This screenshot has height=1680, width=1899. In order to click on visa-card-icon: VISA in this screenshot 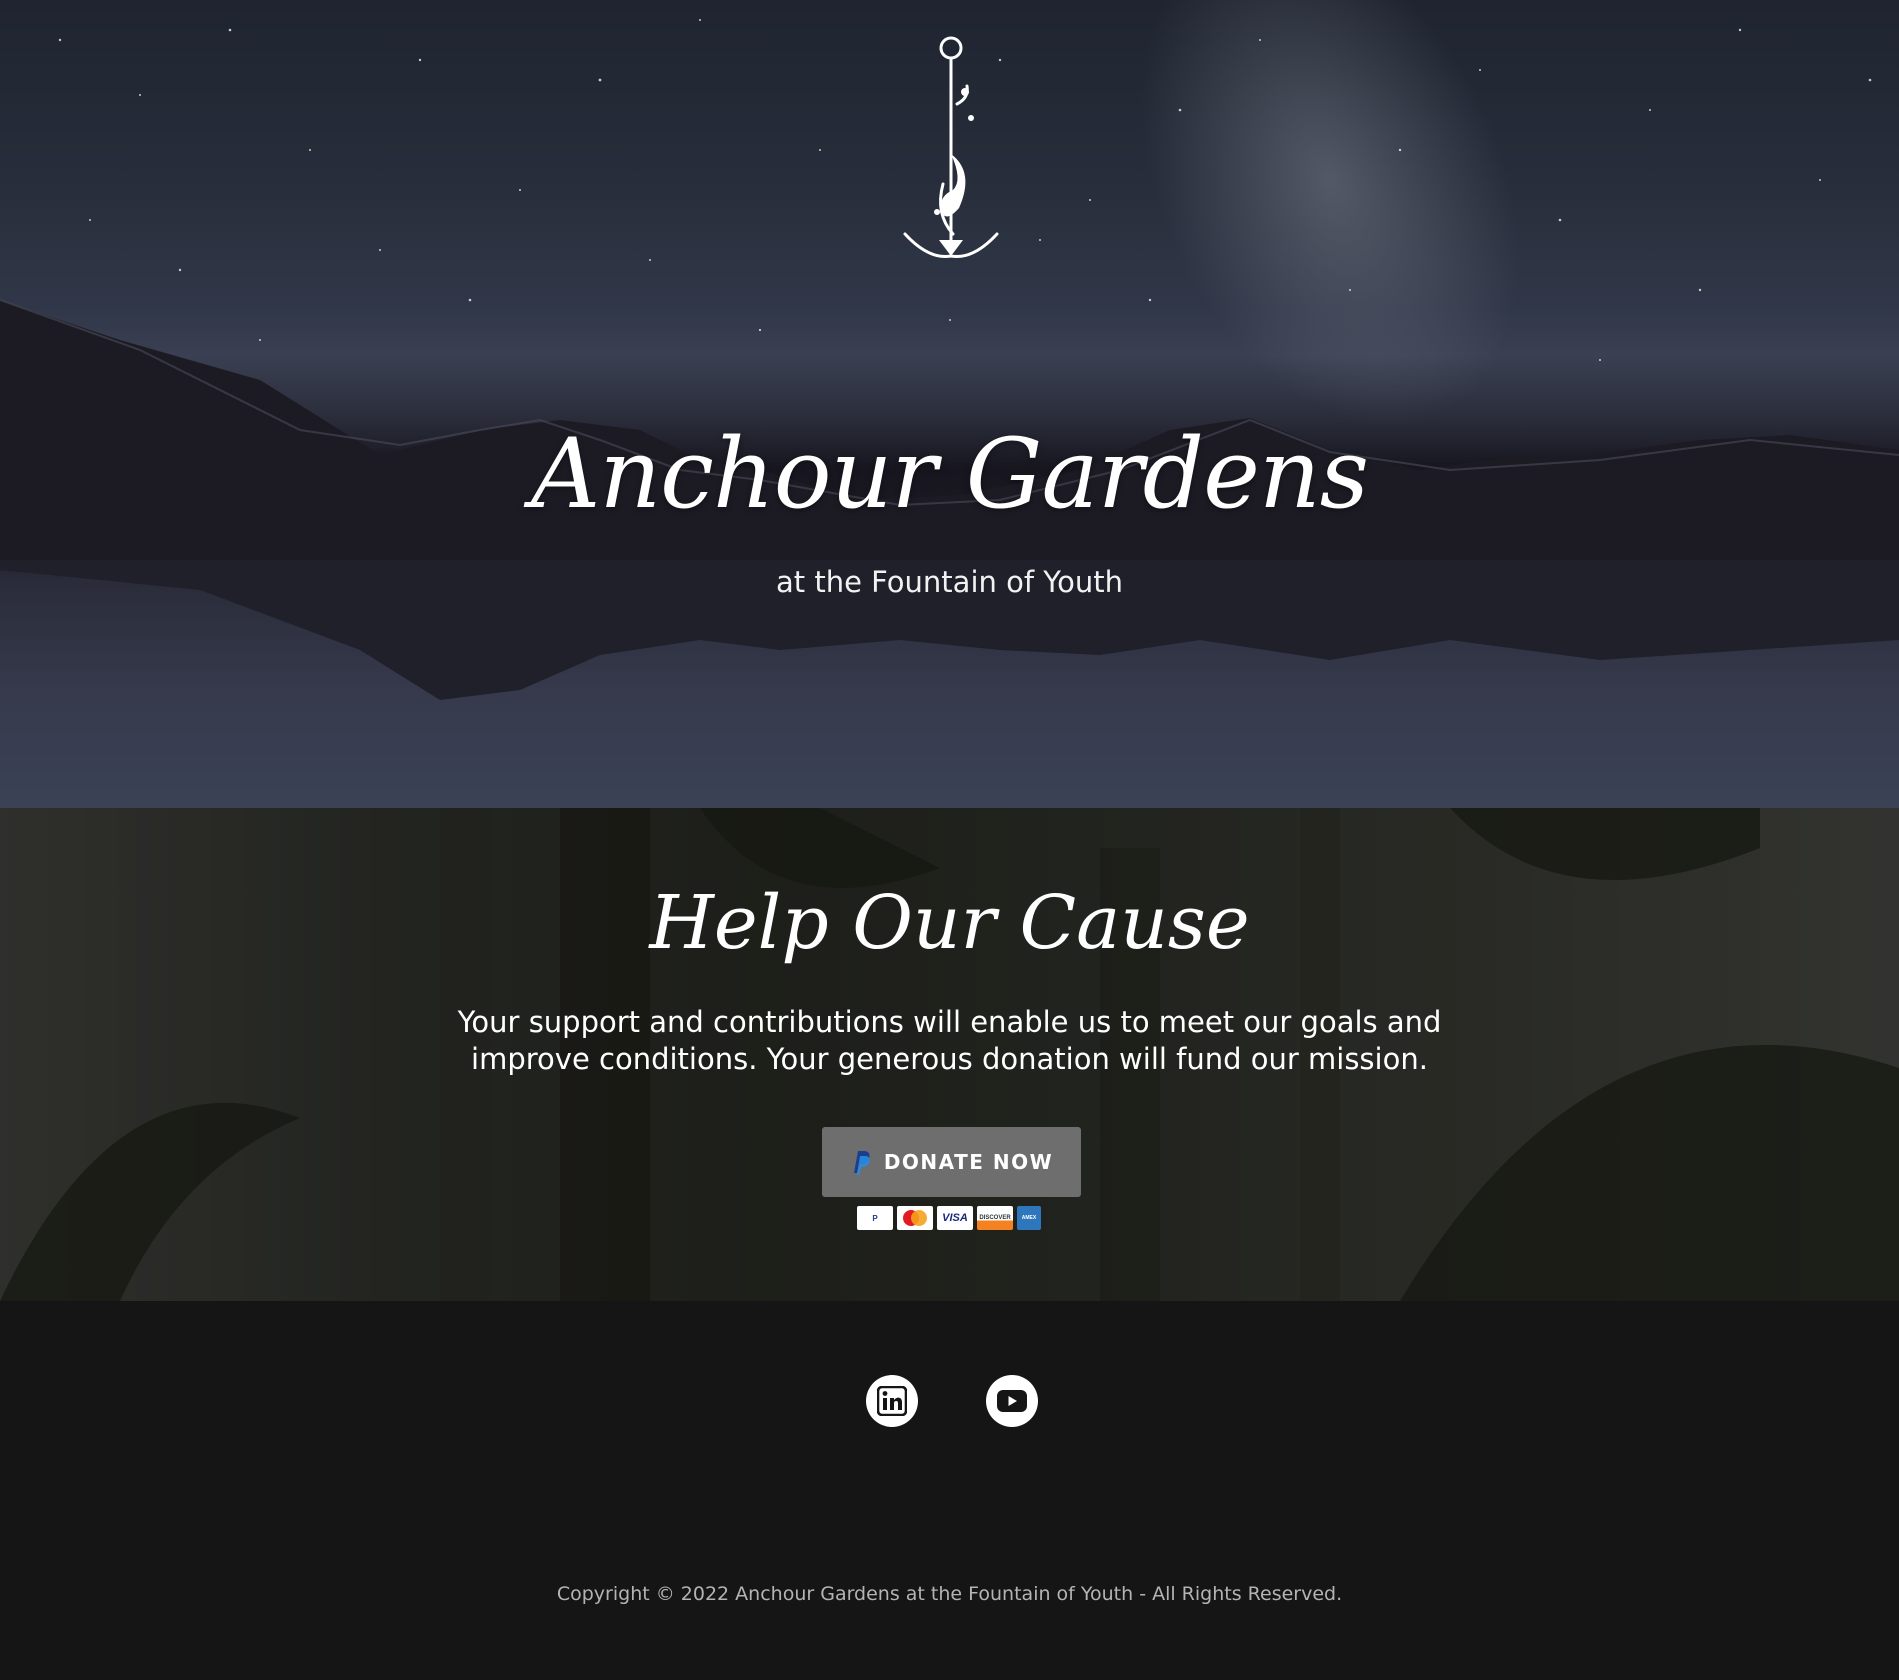, I will do `click(955, 1218)`.